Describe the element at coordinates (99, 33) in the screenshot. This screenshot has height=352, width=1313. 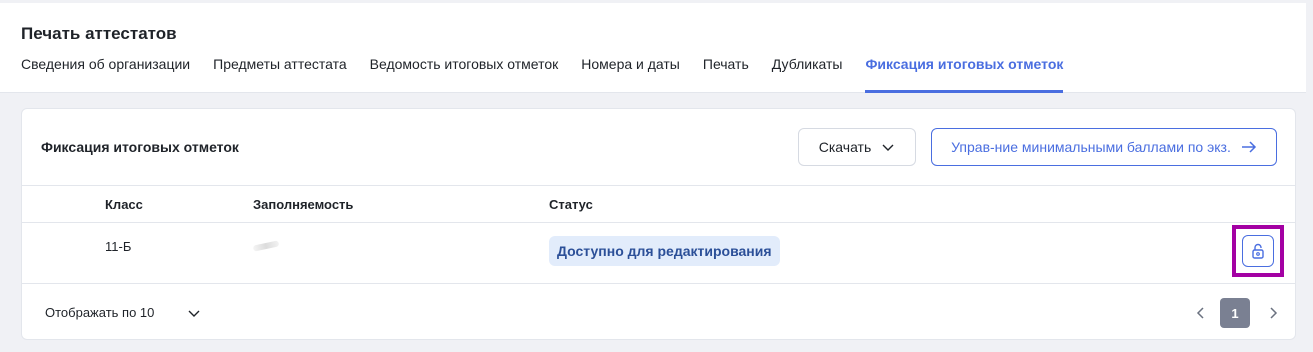
I see `page-title: Печать аттестатов` at that location.